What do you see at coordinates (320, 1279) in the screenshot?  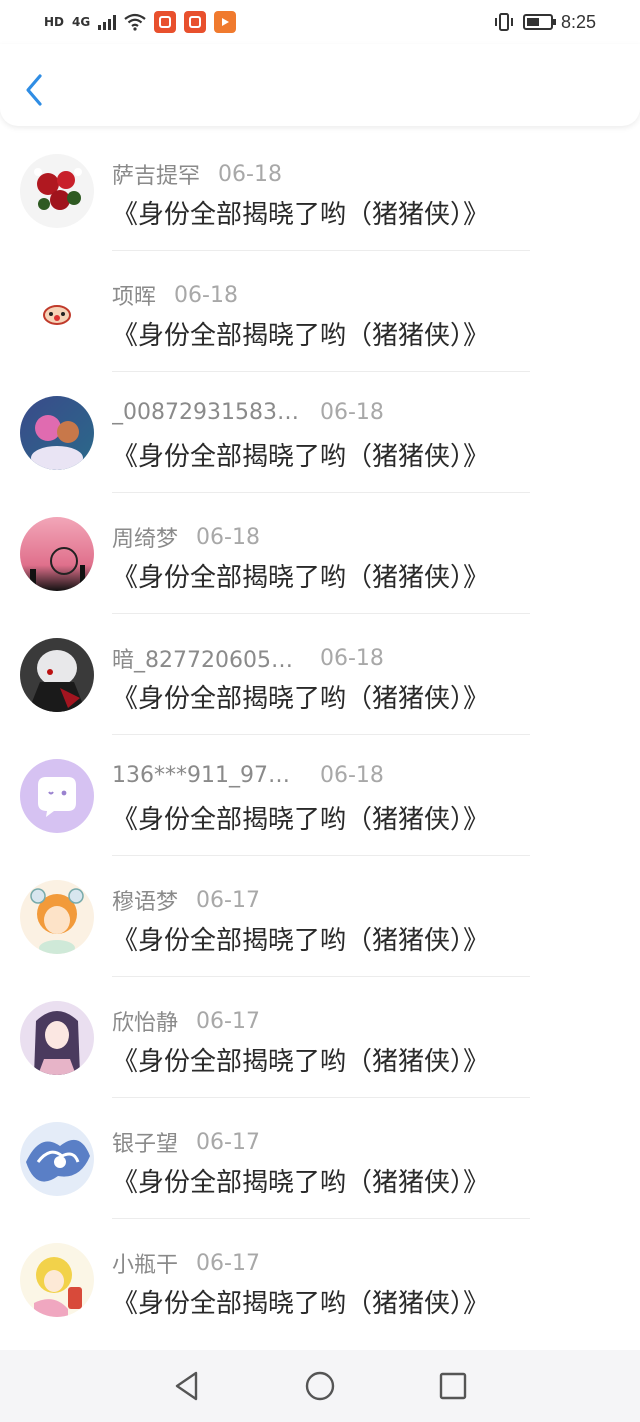 I see `list-item: 小瓶干 06-17 《身份全部揭晓了哟（猪猪侠）》` at bounding box center [320, 1279].